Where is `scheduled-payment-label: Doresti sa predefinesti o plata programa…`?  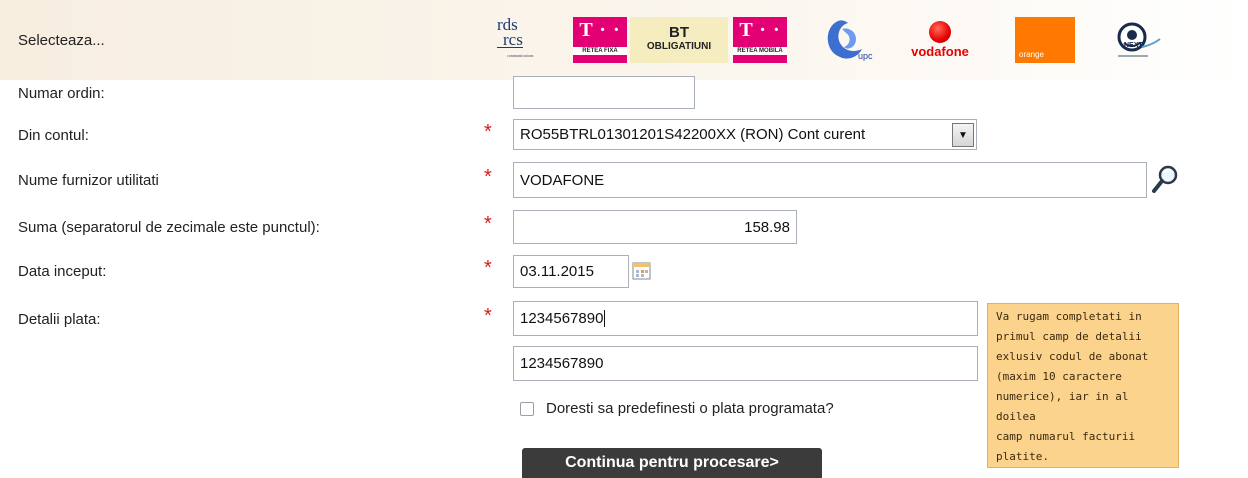
scheduled-payment-label: Doresti sa predefinesti o plata programa… is located at coordinates (690, 408).